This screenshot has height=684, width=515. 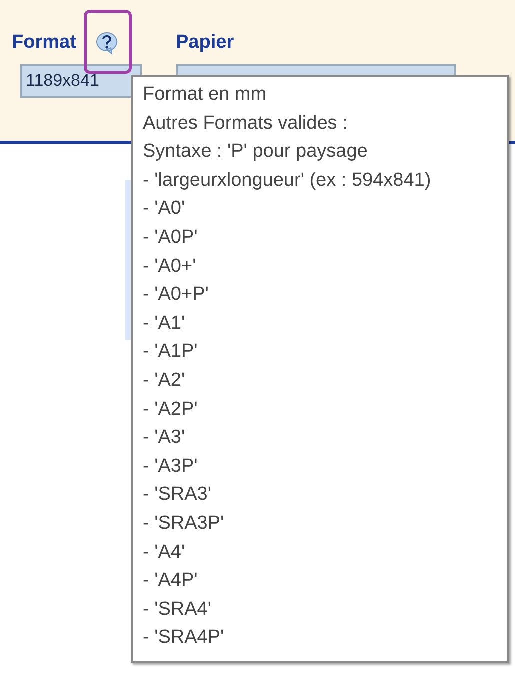 I want to click on tooltip-line: - 'A1P', so click(x=171, y=352).